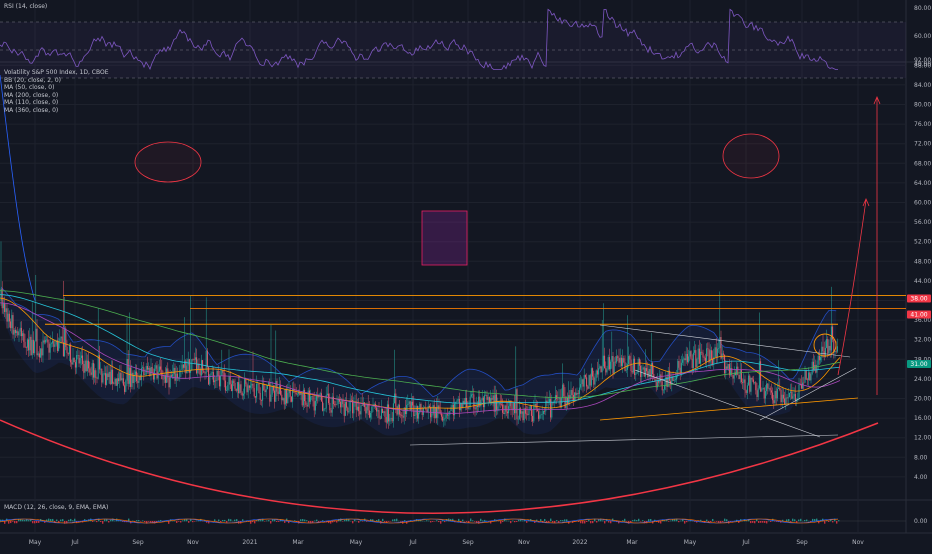 The width and height of the screenshot is (932, 554). I want to click on legend-ma110: MA (110, close, 0), so click(56, 103).